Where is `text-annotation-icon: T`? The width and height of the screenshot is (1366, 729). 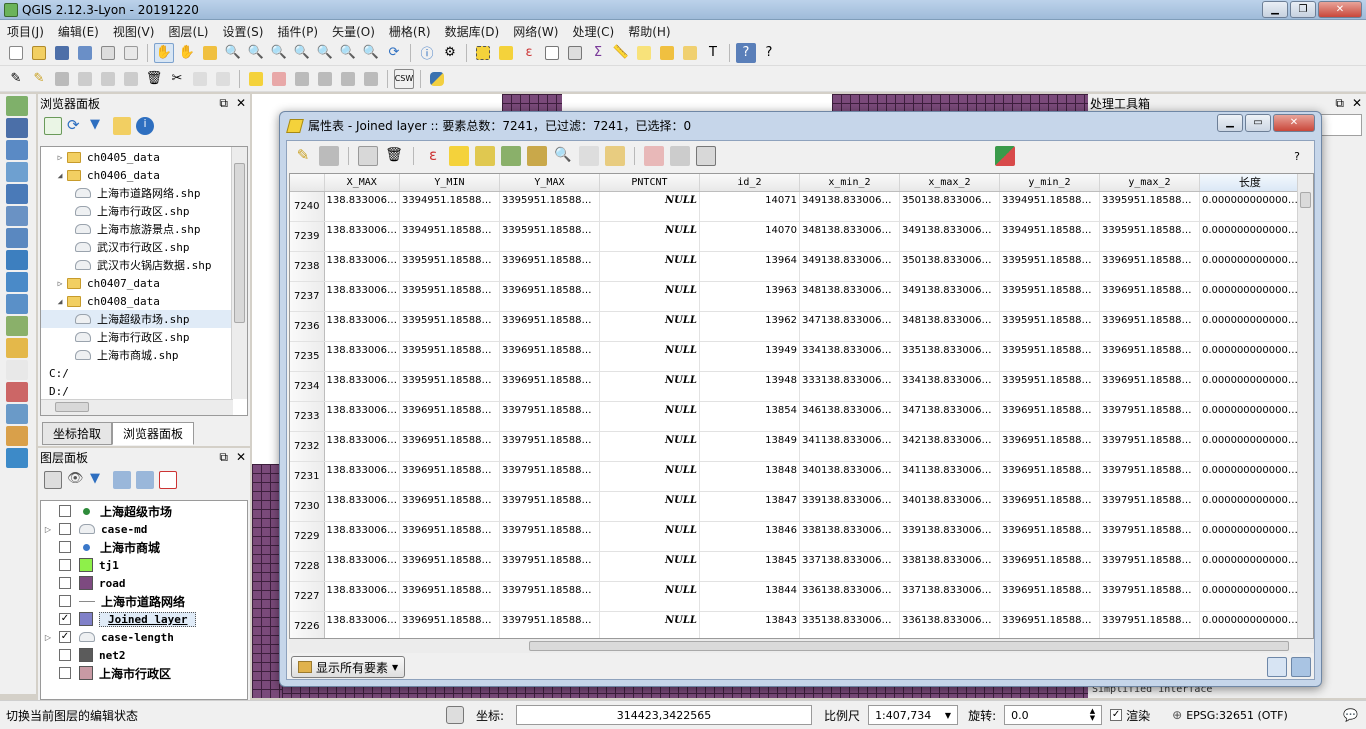
text-annotation-icon: T is located at coordinates (713, 53).